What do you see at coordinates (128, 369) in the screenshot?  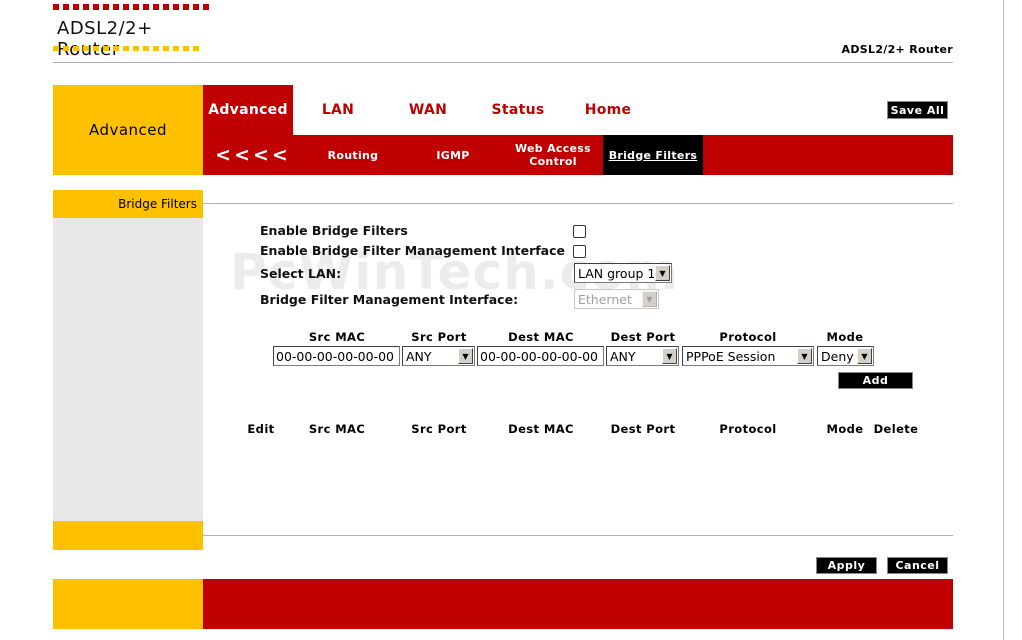 I see `sidebar-body` at bounding box center [128, 369].